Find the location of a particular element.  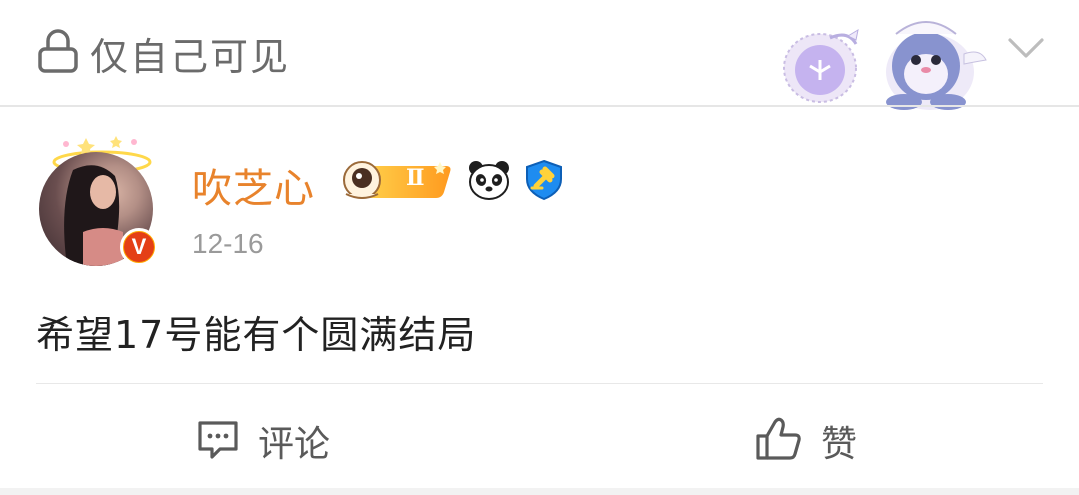

verified-badge-letter: V is located at coordinates (139, 246).